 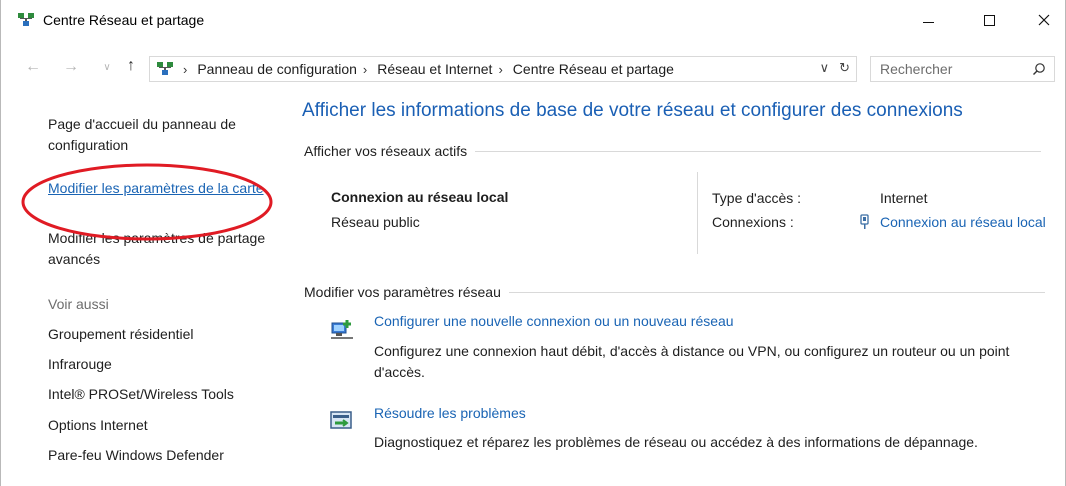 What do you see at coordinates (136, 455) in the screenshot?
I see `see-also-firewall-link: Pare-feu Windows Defender` at bounding box center [136, 455].